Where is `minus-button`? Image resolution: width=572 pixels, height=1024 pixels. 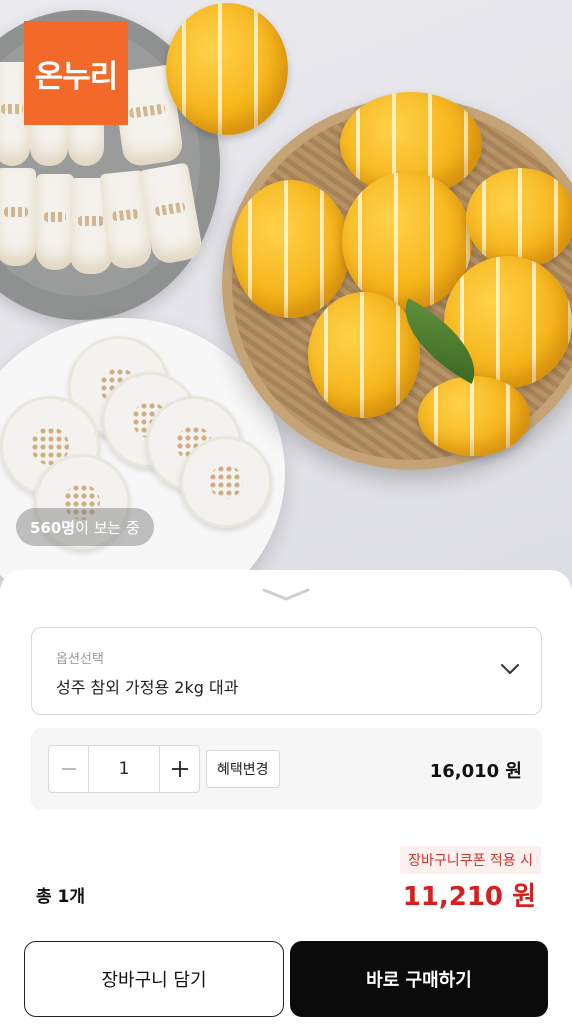 minus-button is located at coordinates (69, 769).